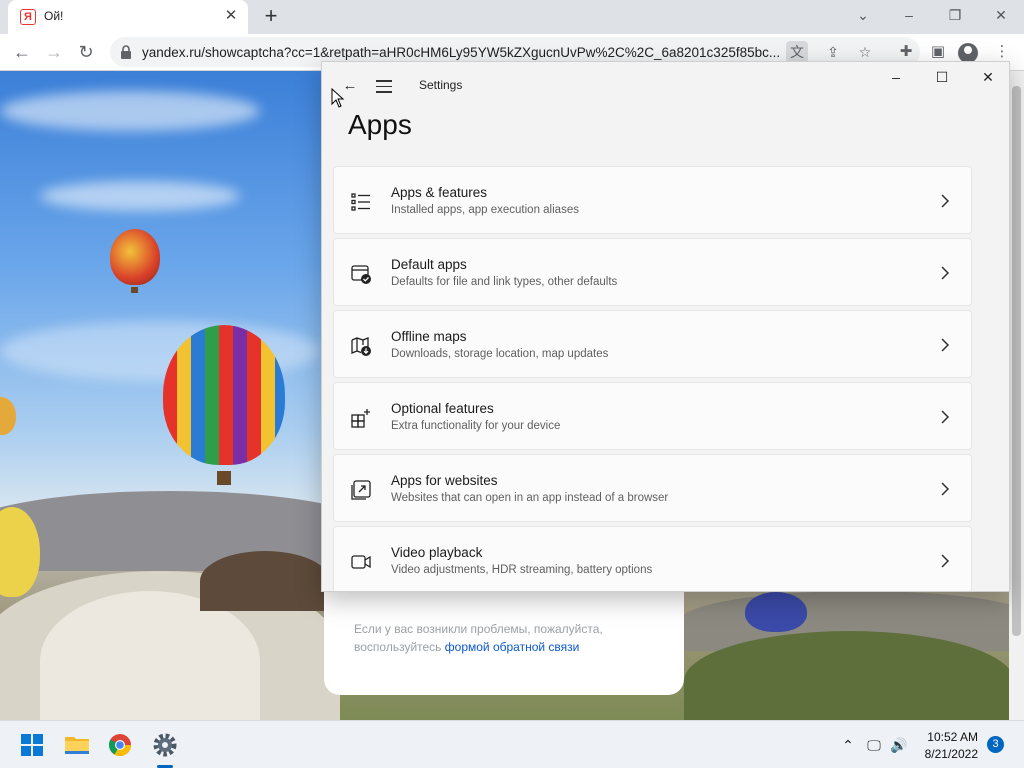 Image resolution: width=1024 pixels, height=768 pixels. Describe the element at coordinates (955, 15) in the screenshot. I see `browser-restore-button: ❐` at that location.